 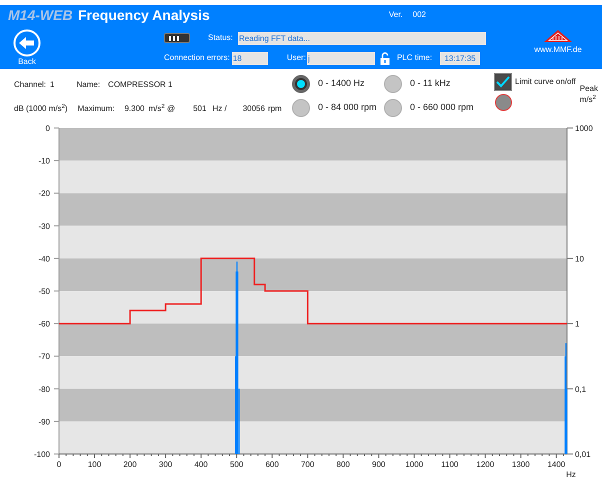 I want to click on plc-time-label: PLC time:, so click(x=414, y=58).